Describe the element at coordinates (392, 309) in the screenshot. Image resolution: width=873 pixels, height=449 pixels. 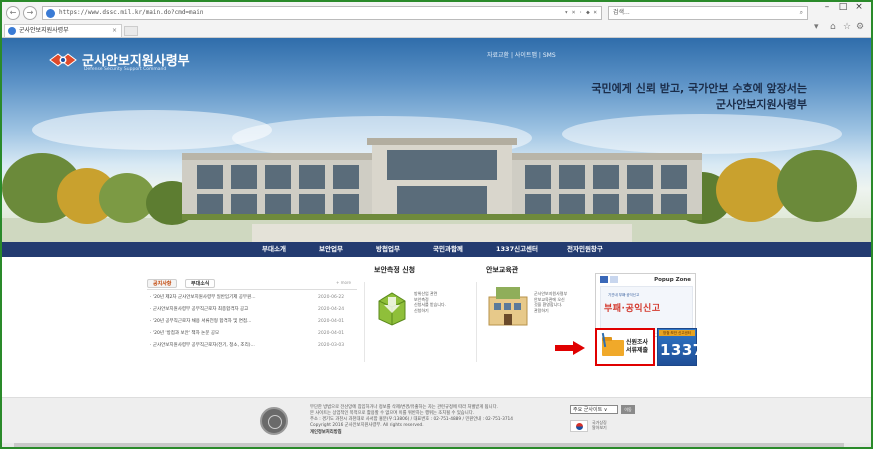
I see `download-box-icon` at that location.